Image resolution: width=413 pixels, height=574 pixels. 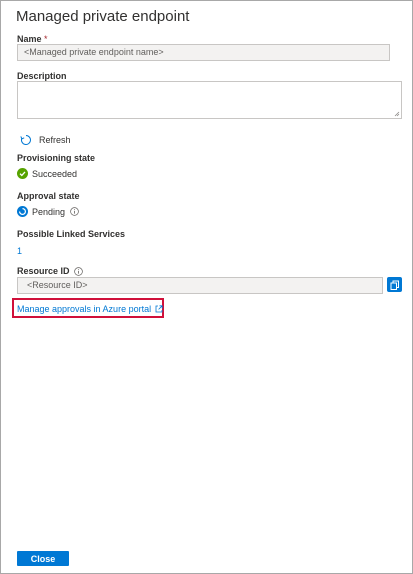 I want to click on linked-services-label: Possible Linked Services, so click(x=71, y=234).